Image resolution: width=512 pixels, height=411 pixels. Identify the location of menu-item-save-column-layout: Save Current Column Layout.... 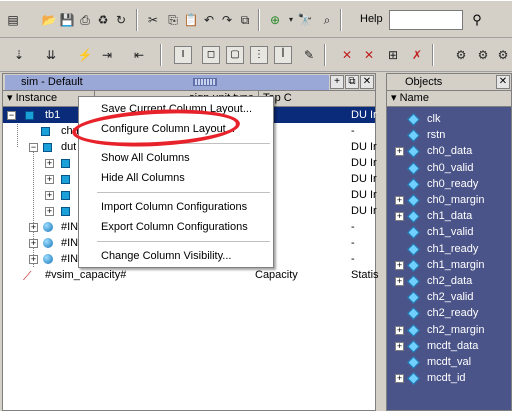
(176, 109).